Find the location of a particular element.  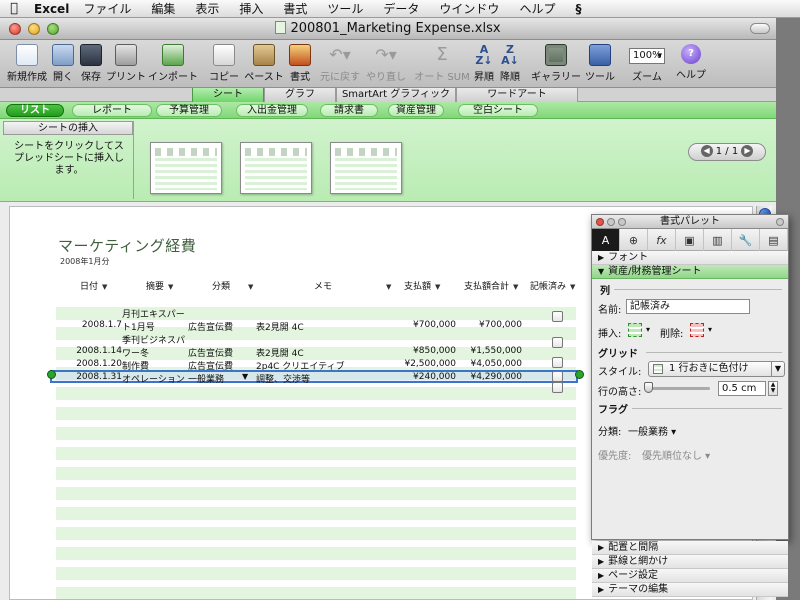

cell-amount: ¥850,000 is located at coordinates (416, 351).